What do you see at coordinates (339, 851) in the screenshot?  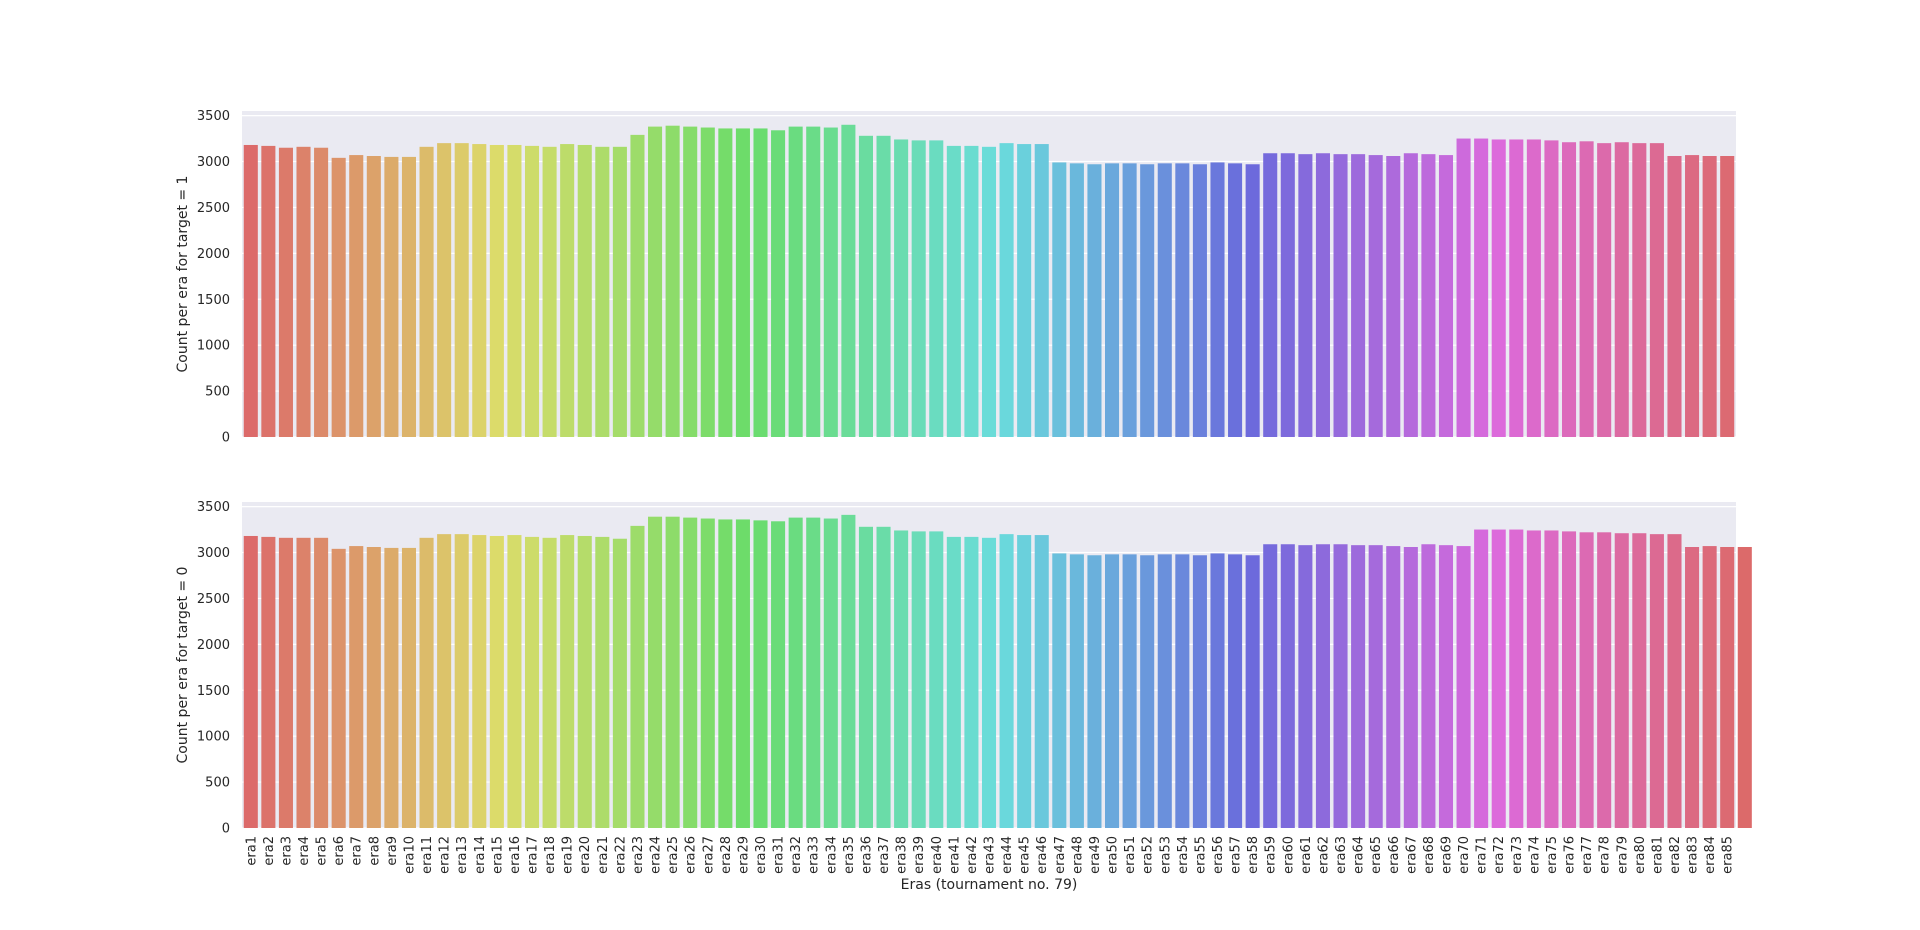 I see `x-tick-label: era6` at bounding box center [339, 851].